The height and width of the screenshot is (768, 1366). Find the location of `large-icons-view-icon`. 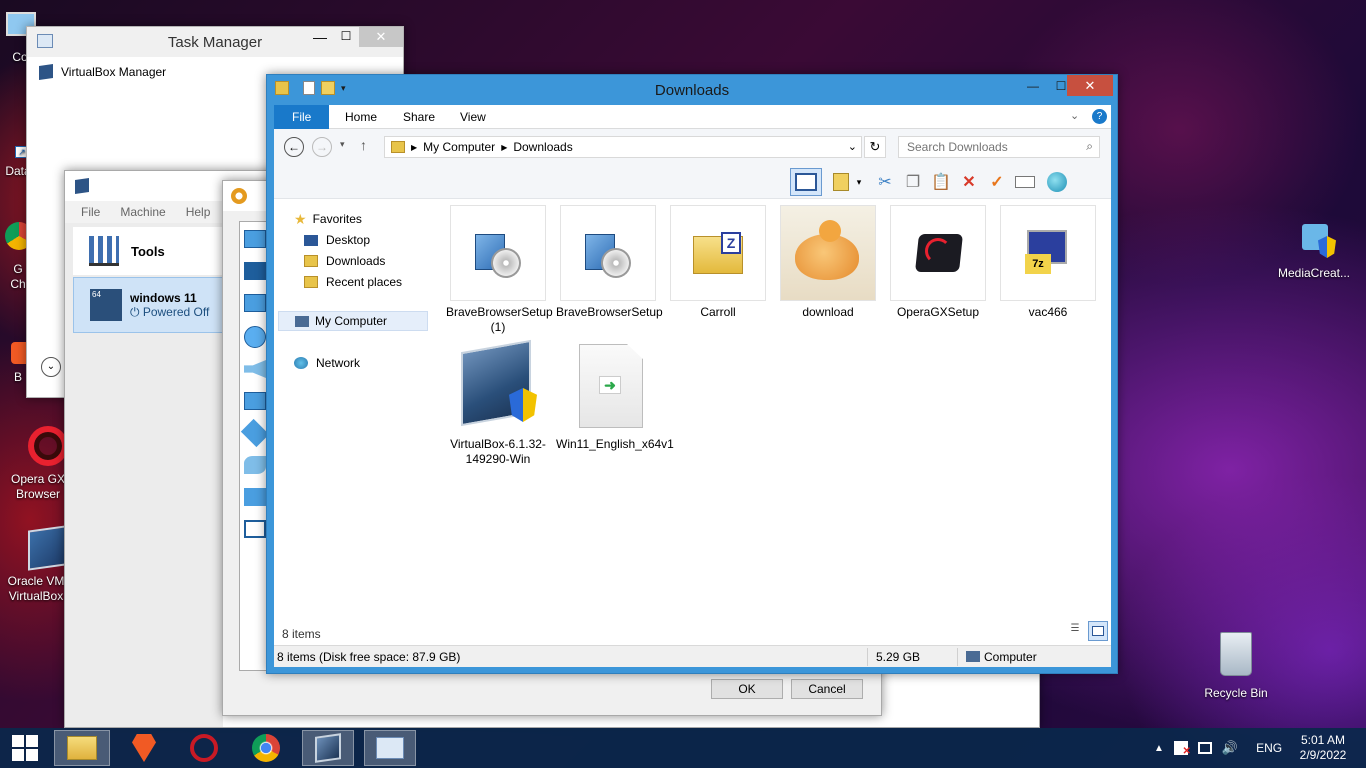

large-icons-view-icon is located at coordinates (1098, 631).